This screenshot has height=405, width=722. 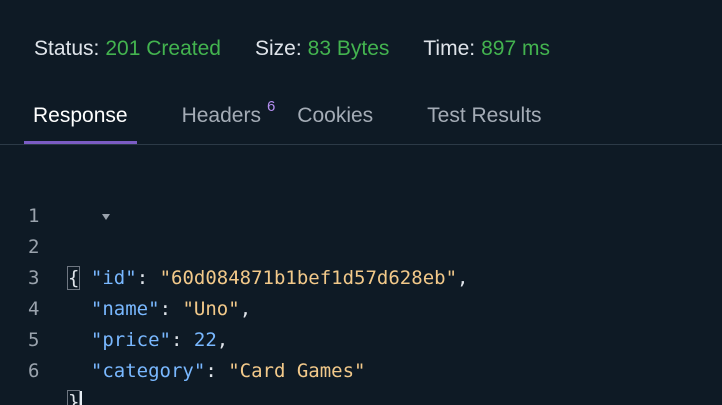 I want to click on tab-response: Response, so click(x=80, y=118).